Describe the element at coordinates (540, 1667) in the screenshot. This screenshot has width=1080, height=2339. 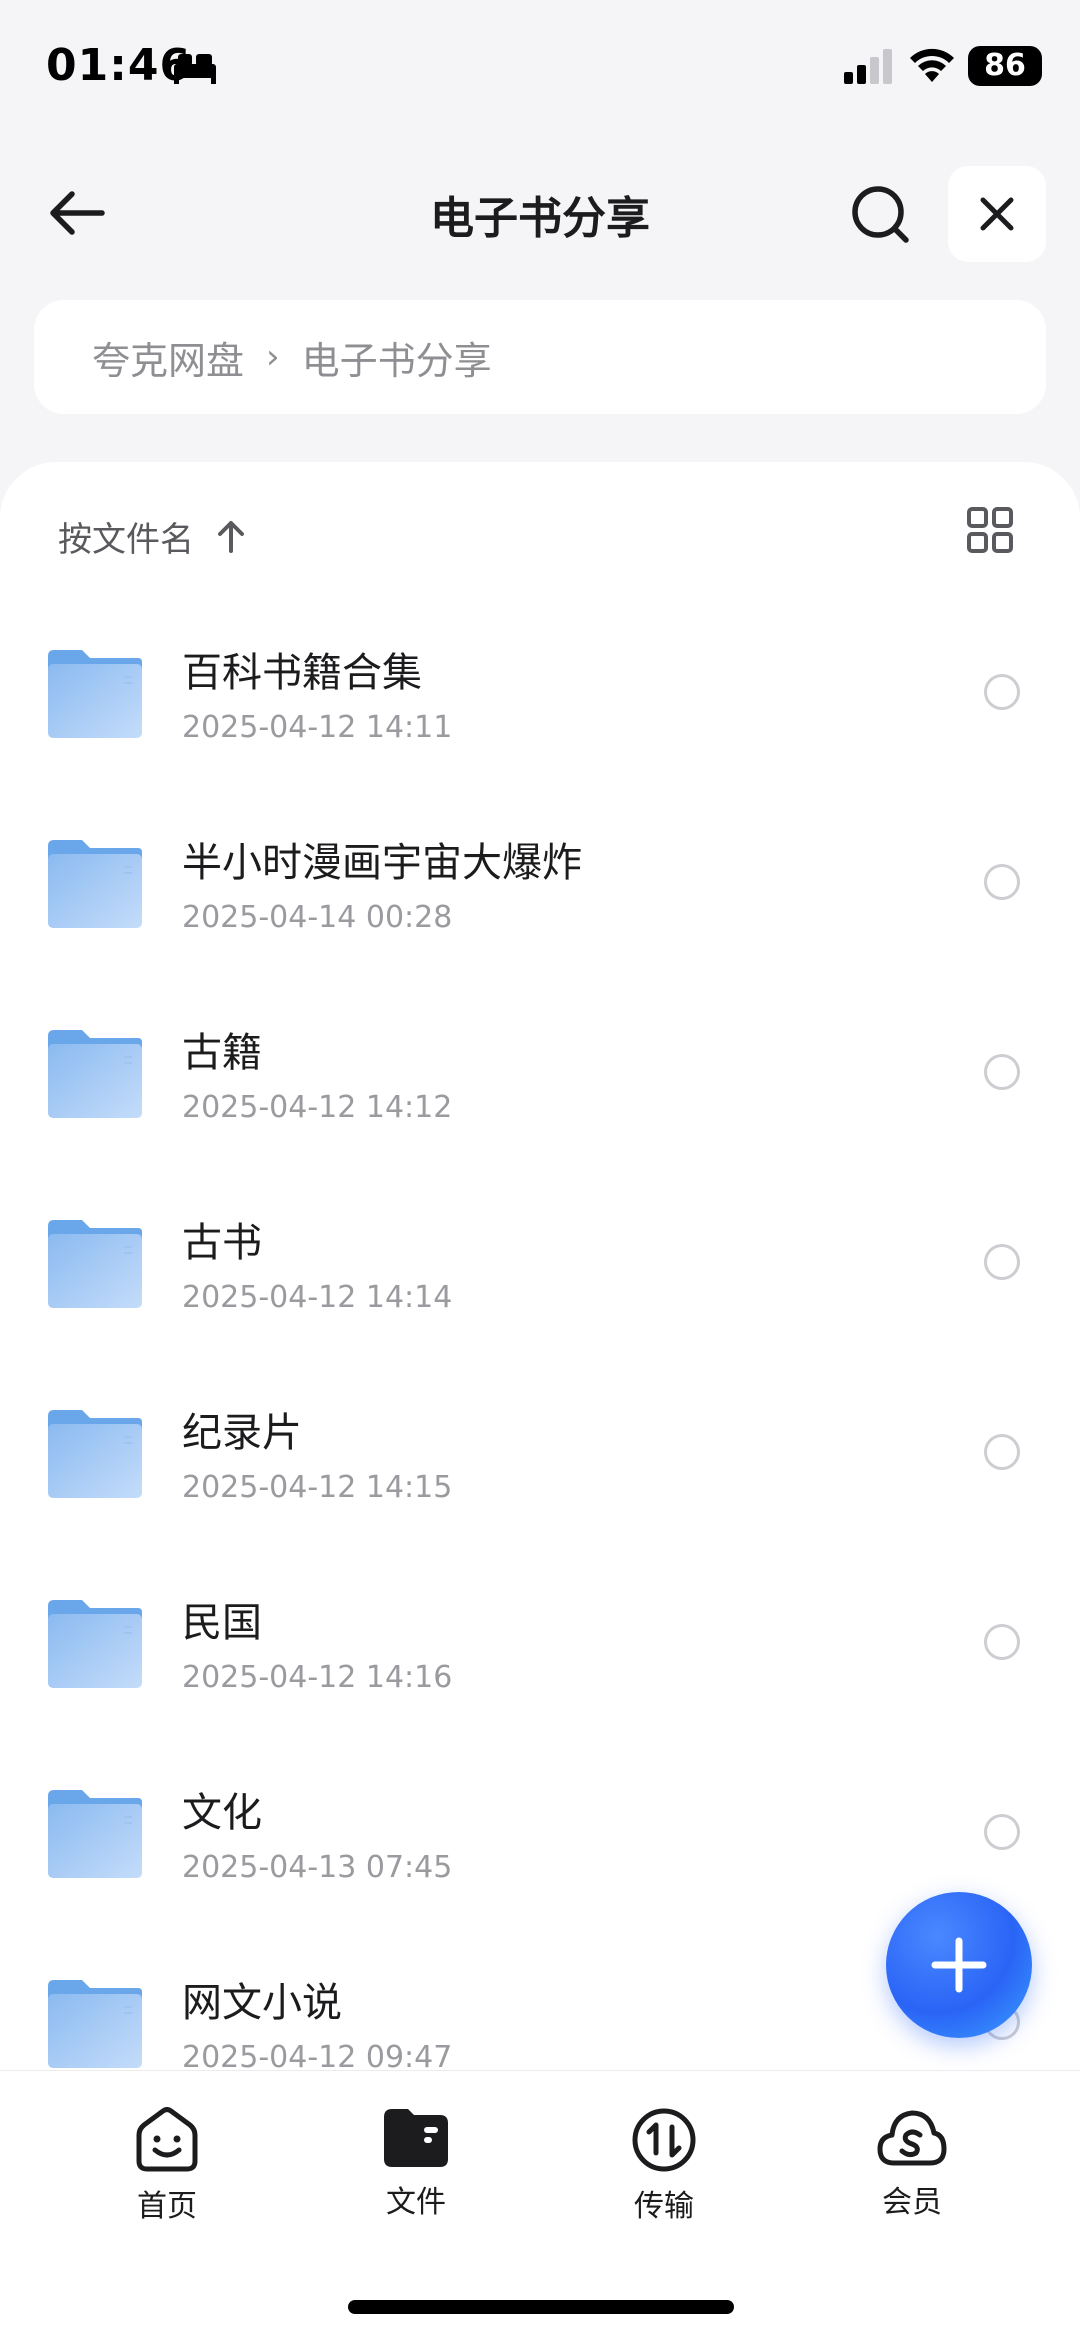
I see `file-item: 民国 2025-04-12 14:16` at that location.